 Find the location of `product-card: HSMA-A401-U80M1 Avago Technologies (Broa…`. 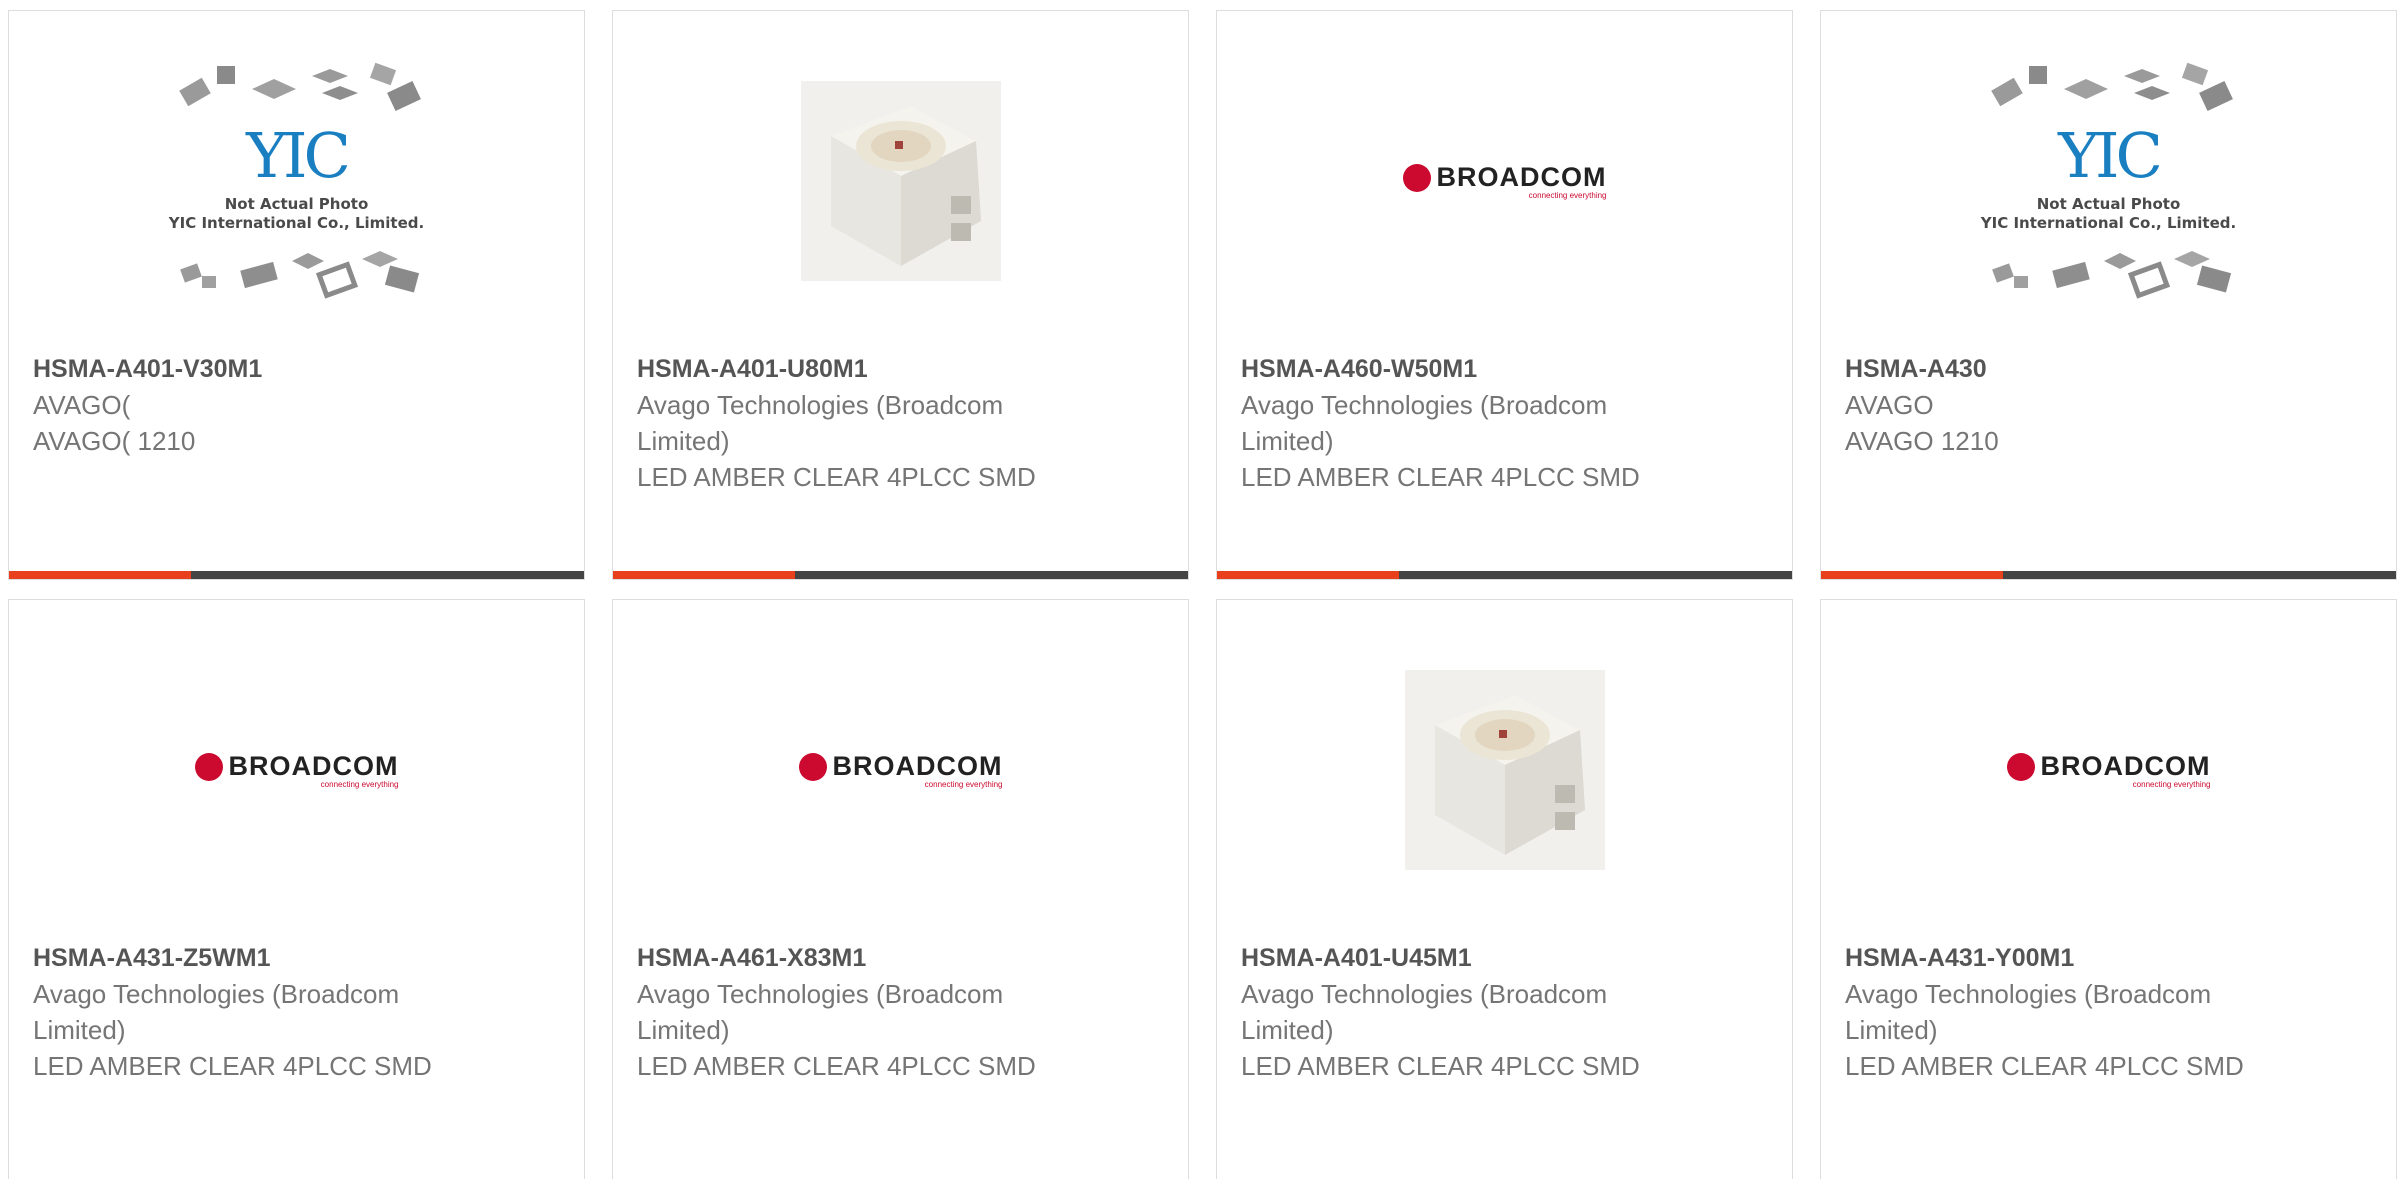

product-card: HSMA-A401-U80M1 Avago Technologies (Broa… is located at coordinates (900, 295).